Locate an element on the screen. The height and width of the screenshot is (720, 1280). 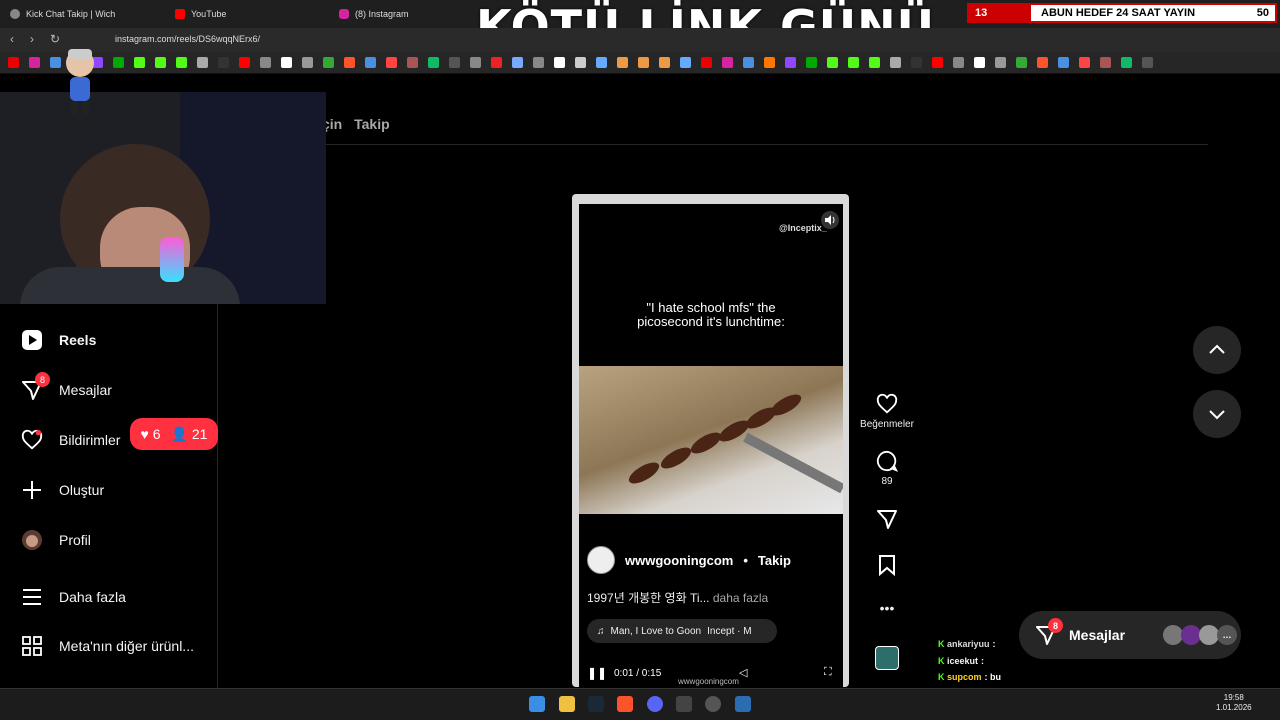
audio-pill: ♫ Man, I Love to Goon Incept · M is located at coordinates (682, 631).